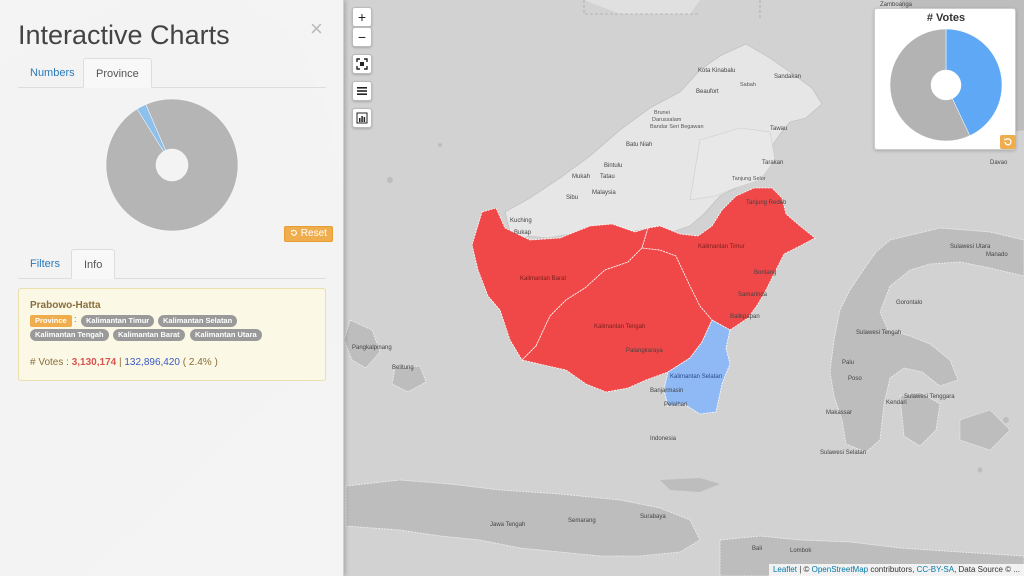 The image size is (1024, 576). I want to click on attribution-text: contributors,, so click(892, 569).